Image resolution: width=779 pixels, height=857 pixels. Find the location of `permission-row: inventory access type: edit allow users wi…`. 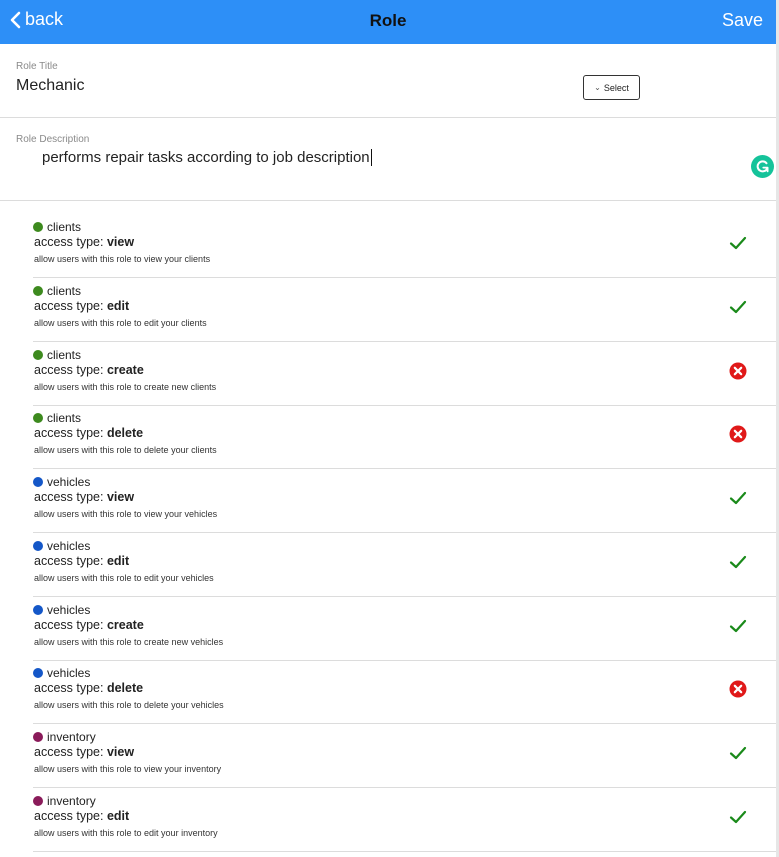

permission-row: inventory access type: edit allow users wi… is located at coordinates (404, 820).